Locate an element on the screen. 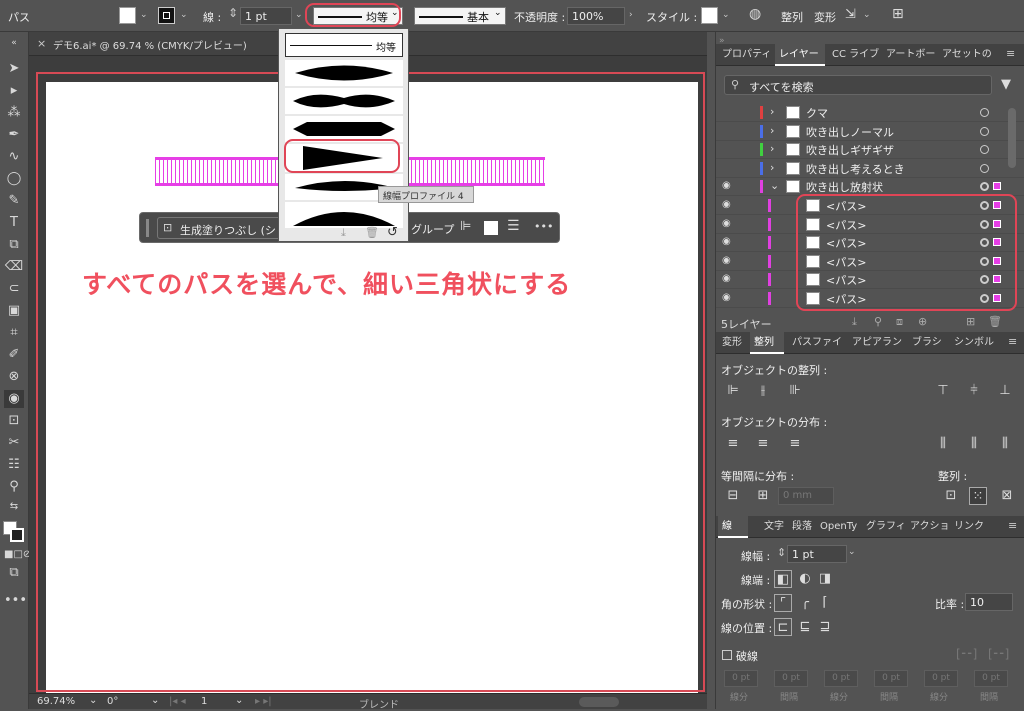 This screenshot has height=711, width=1024. slice-tool-icon: ✂ is located at coordinates (14, 443).